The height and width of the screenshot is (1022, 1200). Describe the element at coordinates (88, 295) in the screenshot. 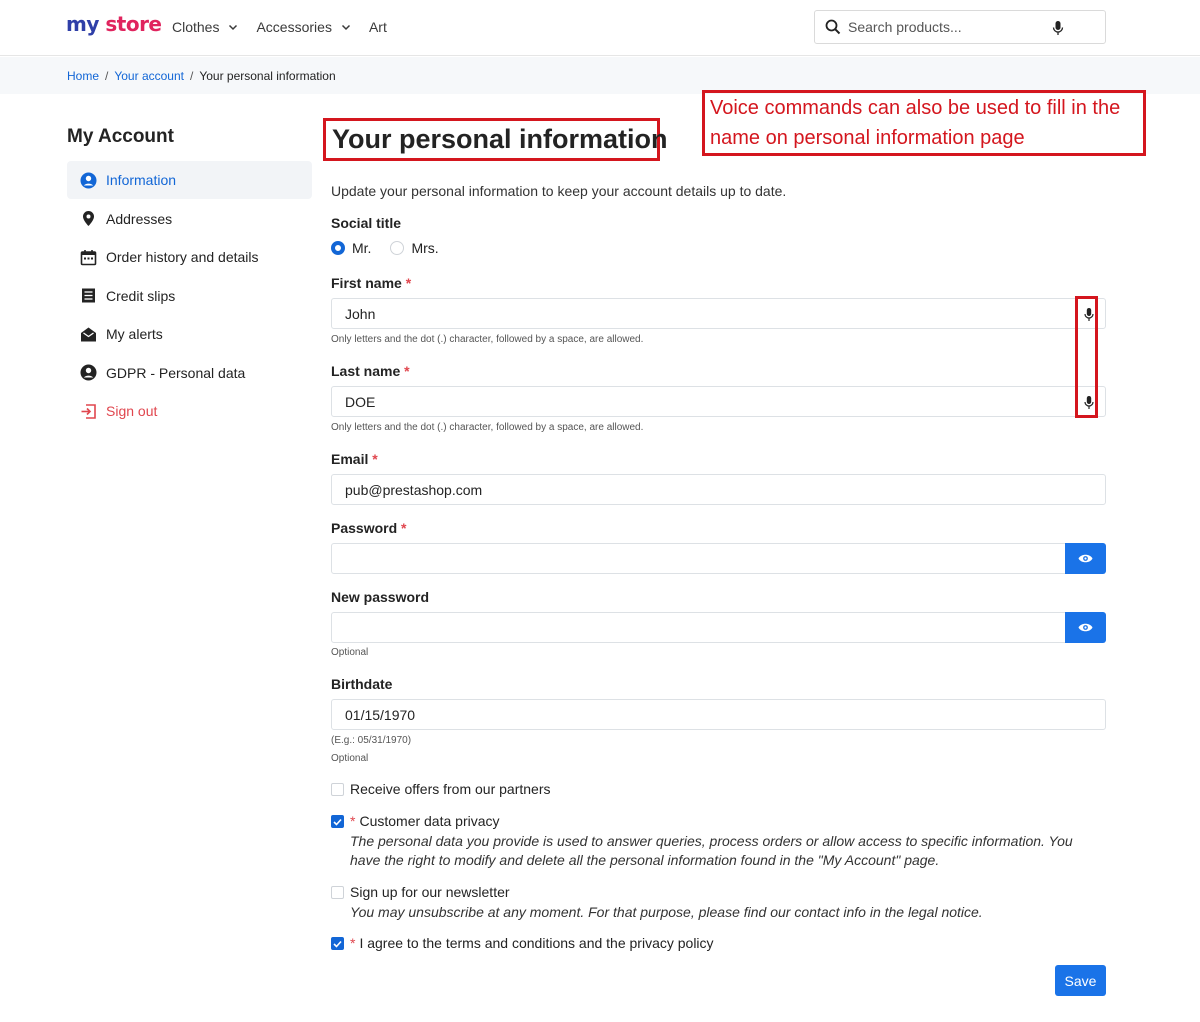

I see `receipt-icon` at that location.